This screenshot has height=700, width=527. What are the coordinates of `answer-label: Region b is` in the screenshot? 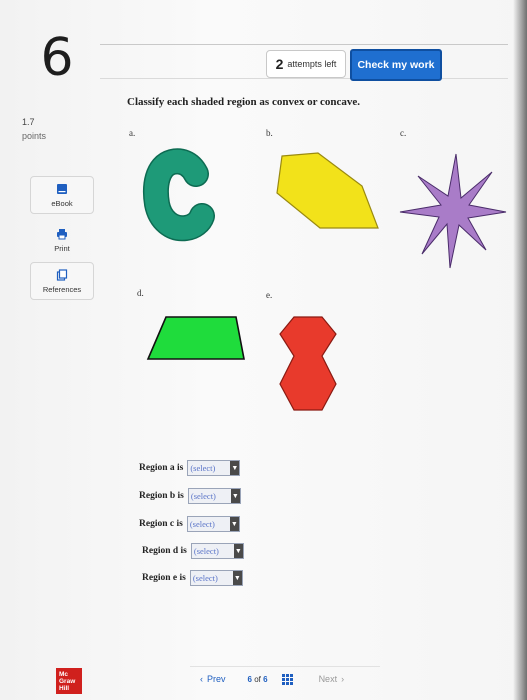 It's located at (161, 496).